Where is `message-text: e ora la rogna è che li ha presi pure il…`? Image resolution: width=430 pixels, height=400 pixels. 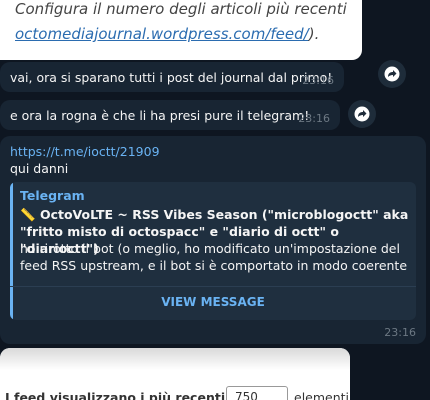
message-text: e ora la rogna è che li ha presi pure il… is located at coordinates (160, 115).